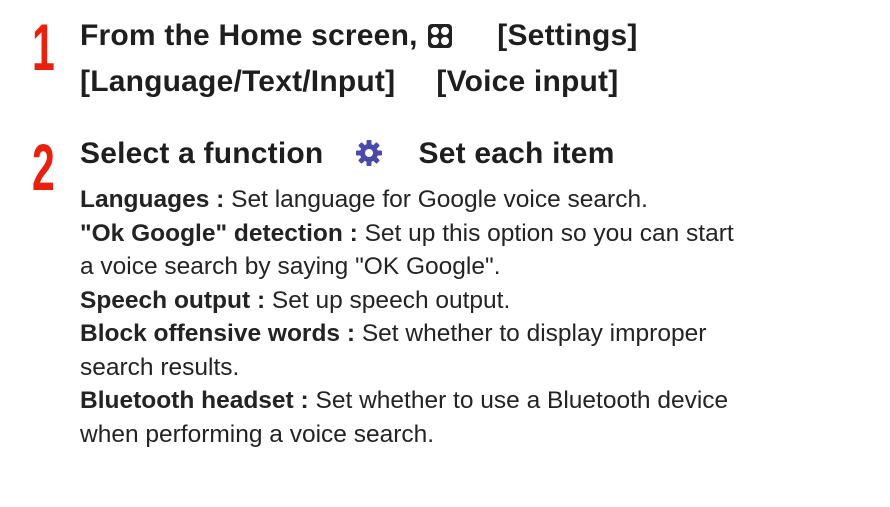 Image resolution: width=890 pixels, height=507 pixels. What do you see at coordinates (347, 153) in the screenshot?
I see `step-2-heading: Select a function Set each item` at bounding box center [347, 153].